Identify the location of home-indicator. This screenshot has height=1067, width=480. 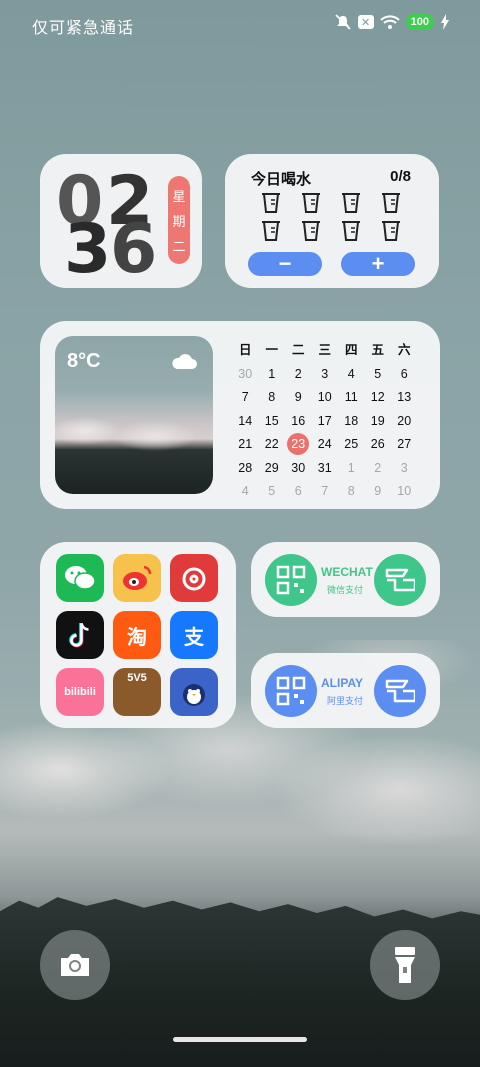
(240, 1039).